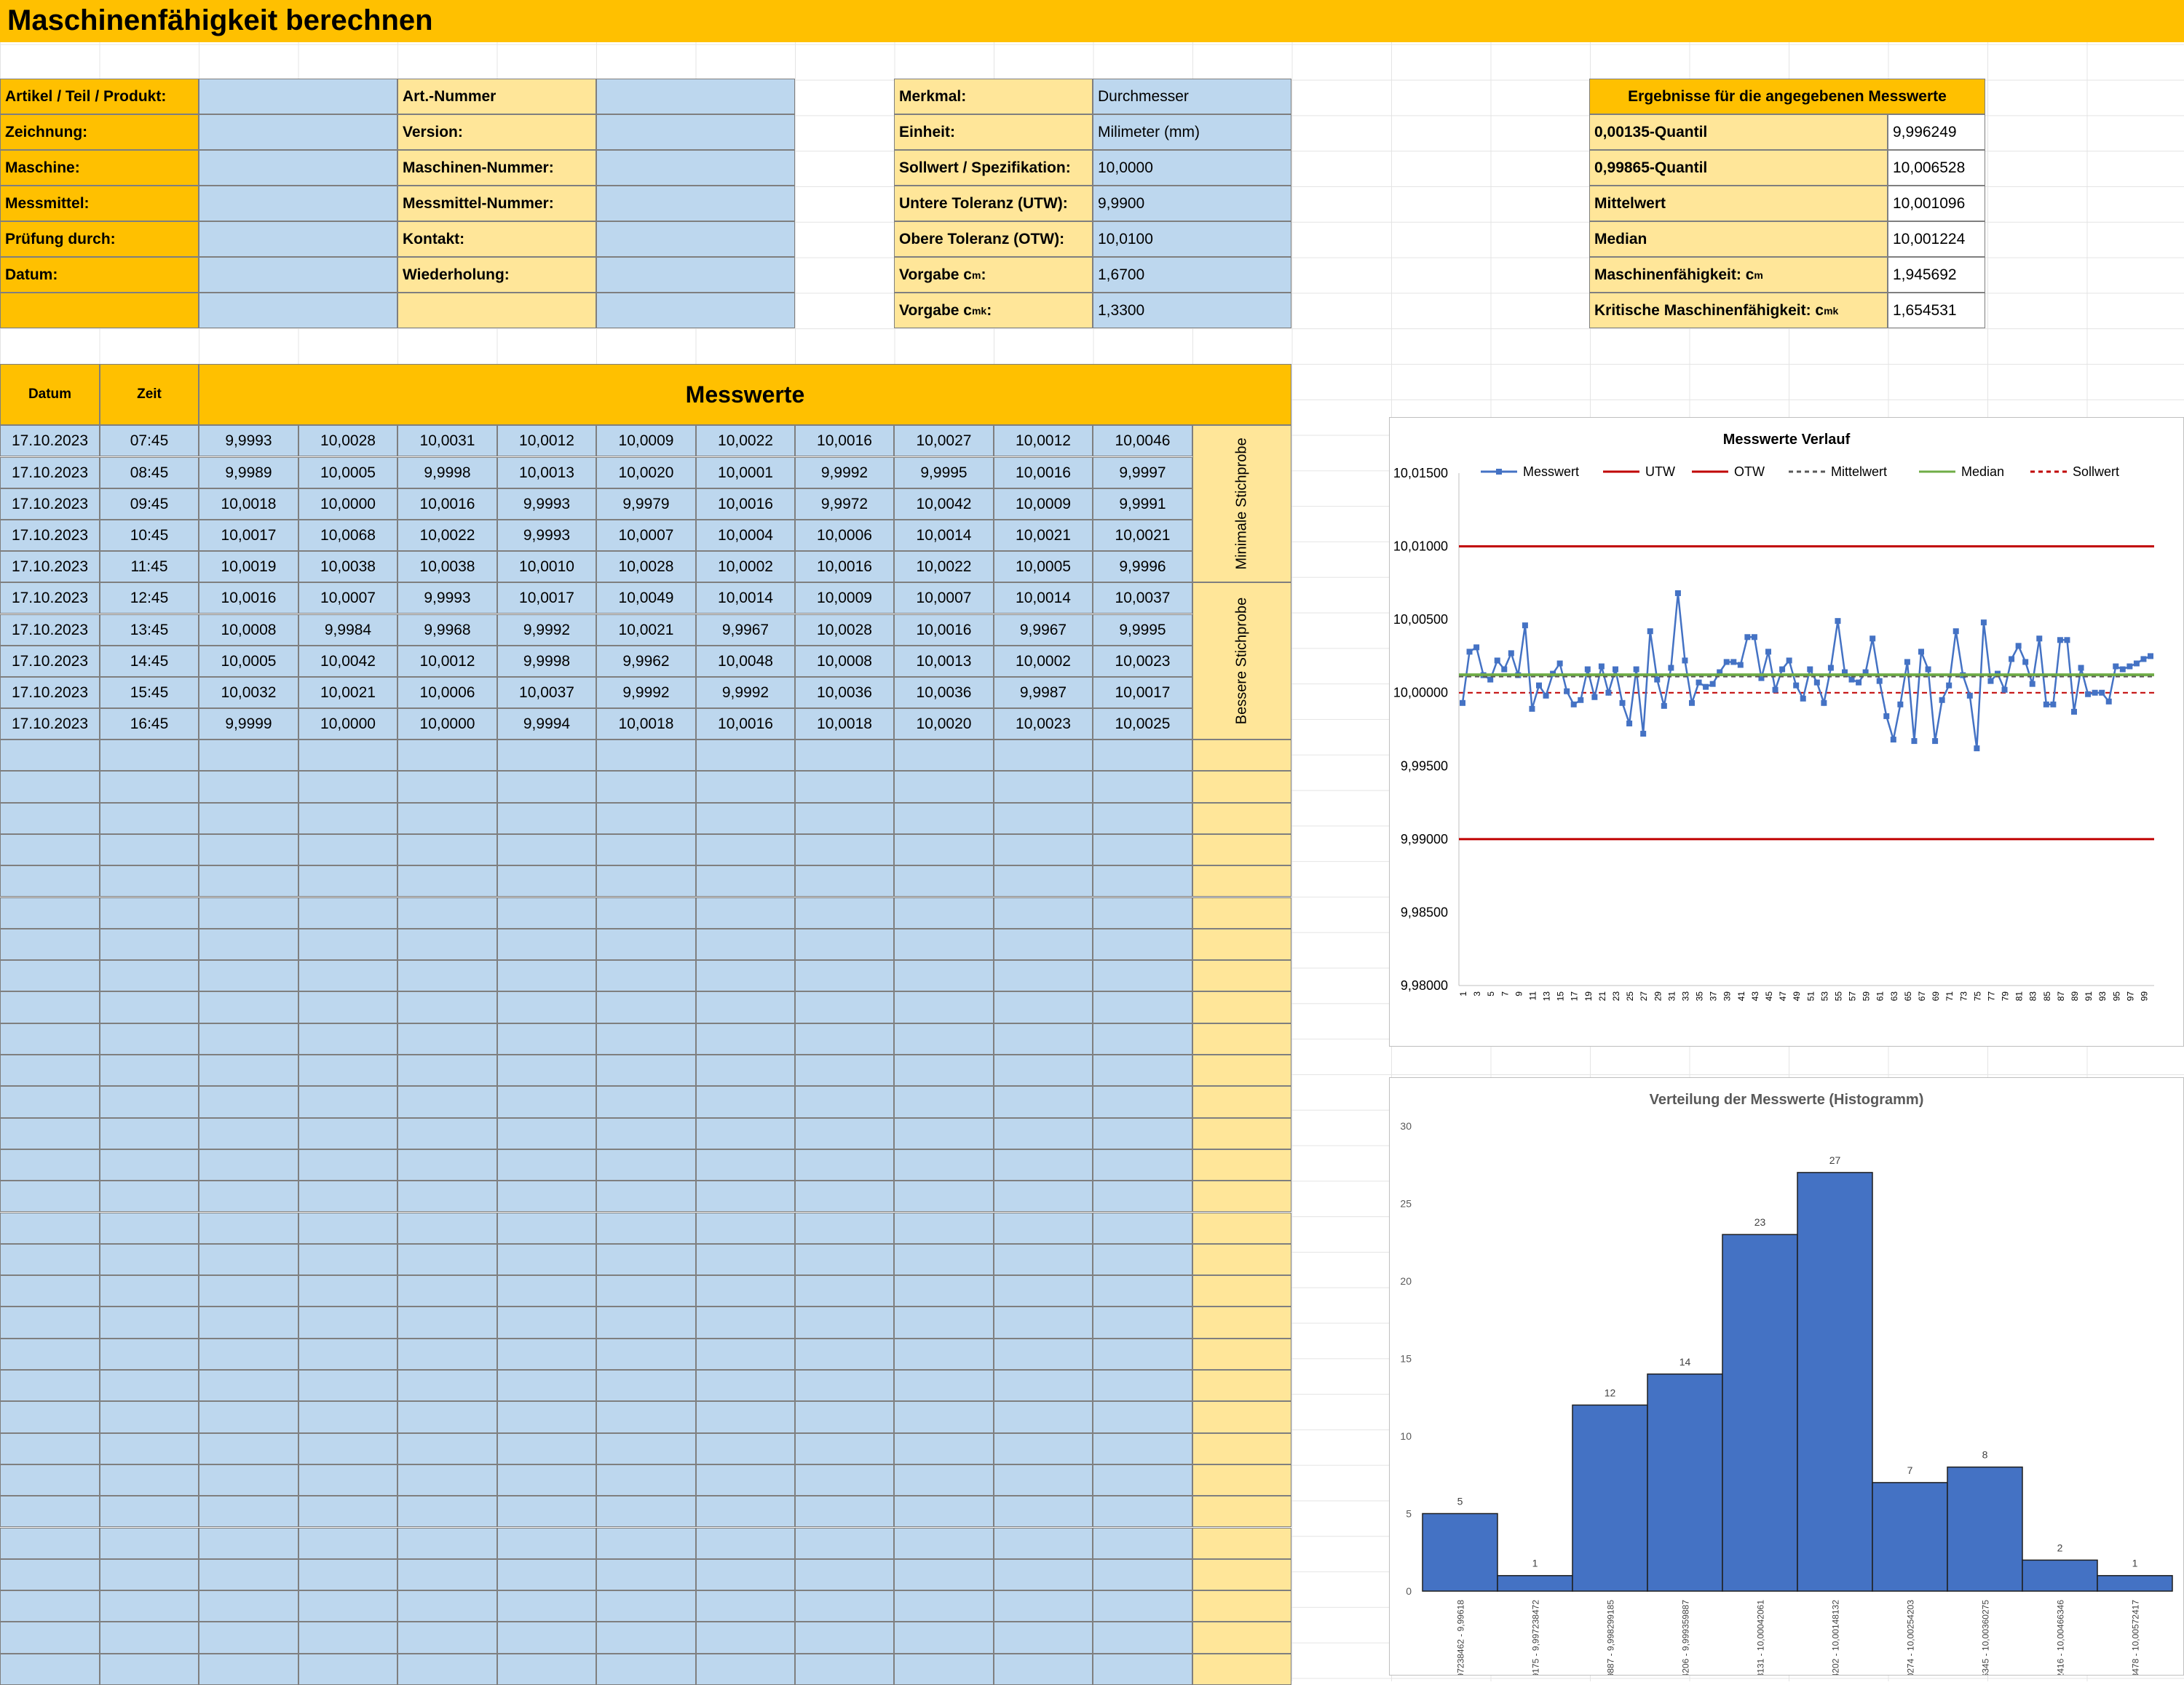 Image resolution: width=2184 pixels, height=1685 pixels. What do you see at coordinates (149, 598) in the screenshot?
I see `cell-zeit: 12:45` at bounding box center [149, 598].